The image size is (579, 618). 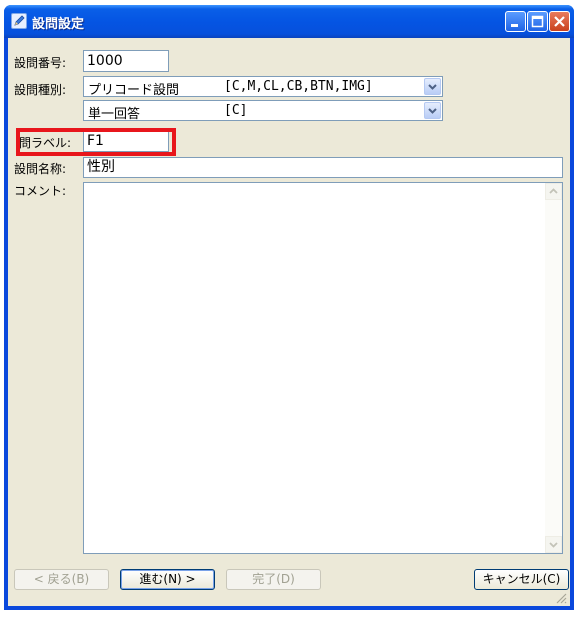 What do you see at coordinates (126, 61) in the screenshot?
I see `question-number-input: 1000` at bounding box center [126, 61].